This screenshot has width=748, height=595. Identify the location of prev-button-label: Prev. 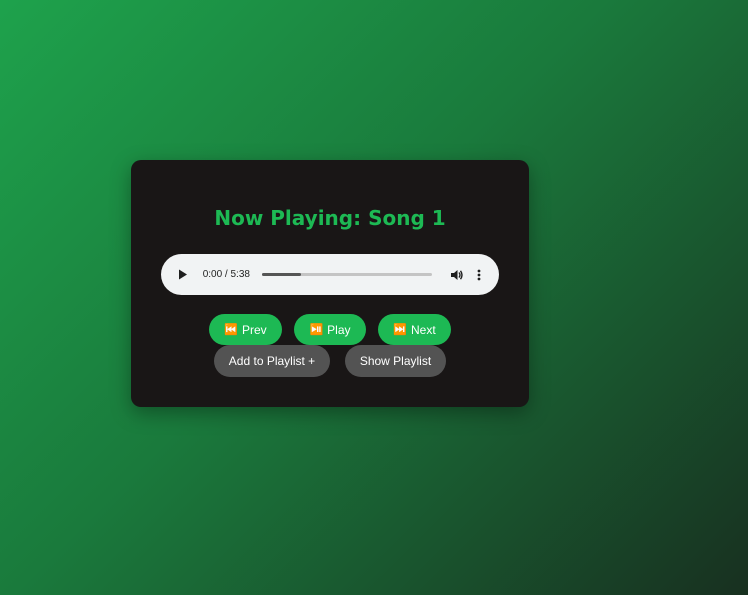
(254, 329).